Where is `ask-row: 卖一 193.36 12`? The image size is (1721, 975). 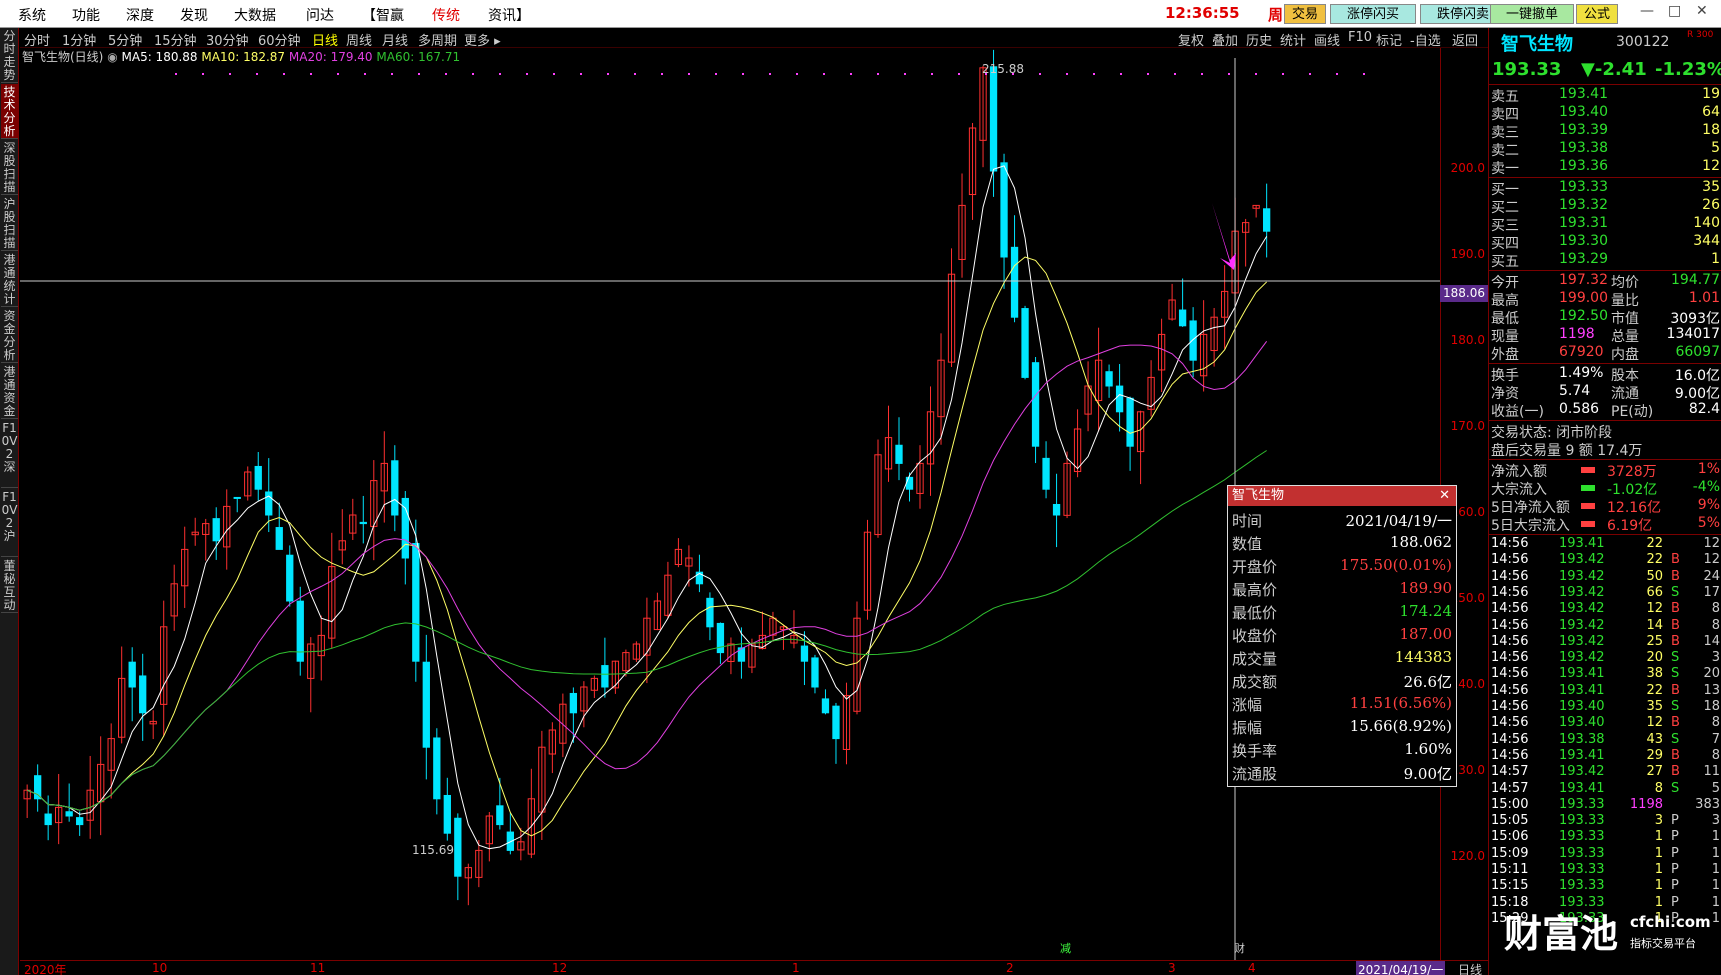
ask-row: 卖一 193.36 12 is located at coordinates (1605, 167).